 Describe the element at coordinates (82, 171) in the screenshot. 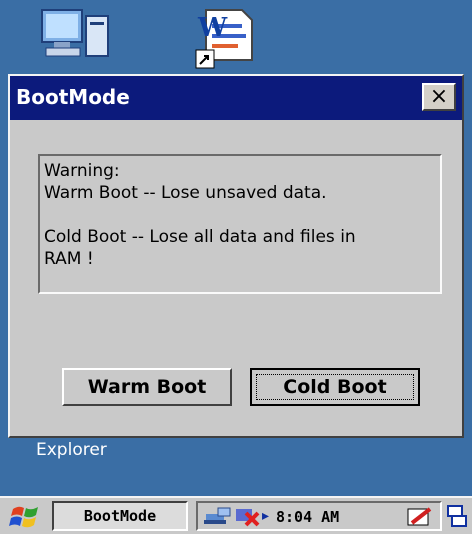

I see `warning-heading: Warning:` at that location.